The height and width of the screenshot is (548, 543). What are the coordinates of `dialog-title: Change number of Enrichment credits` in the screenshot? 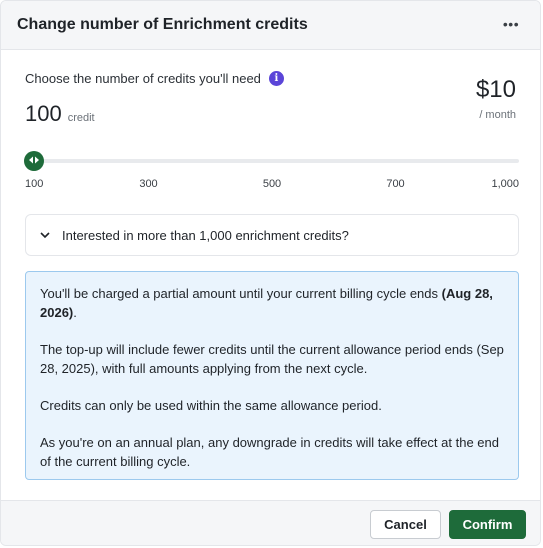 It's located at (162, 24).